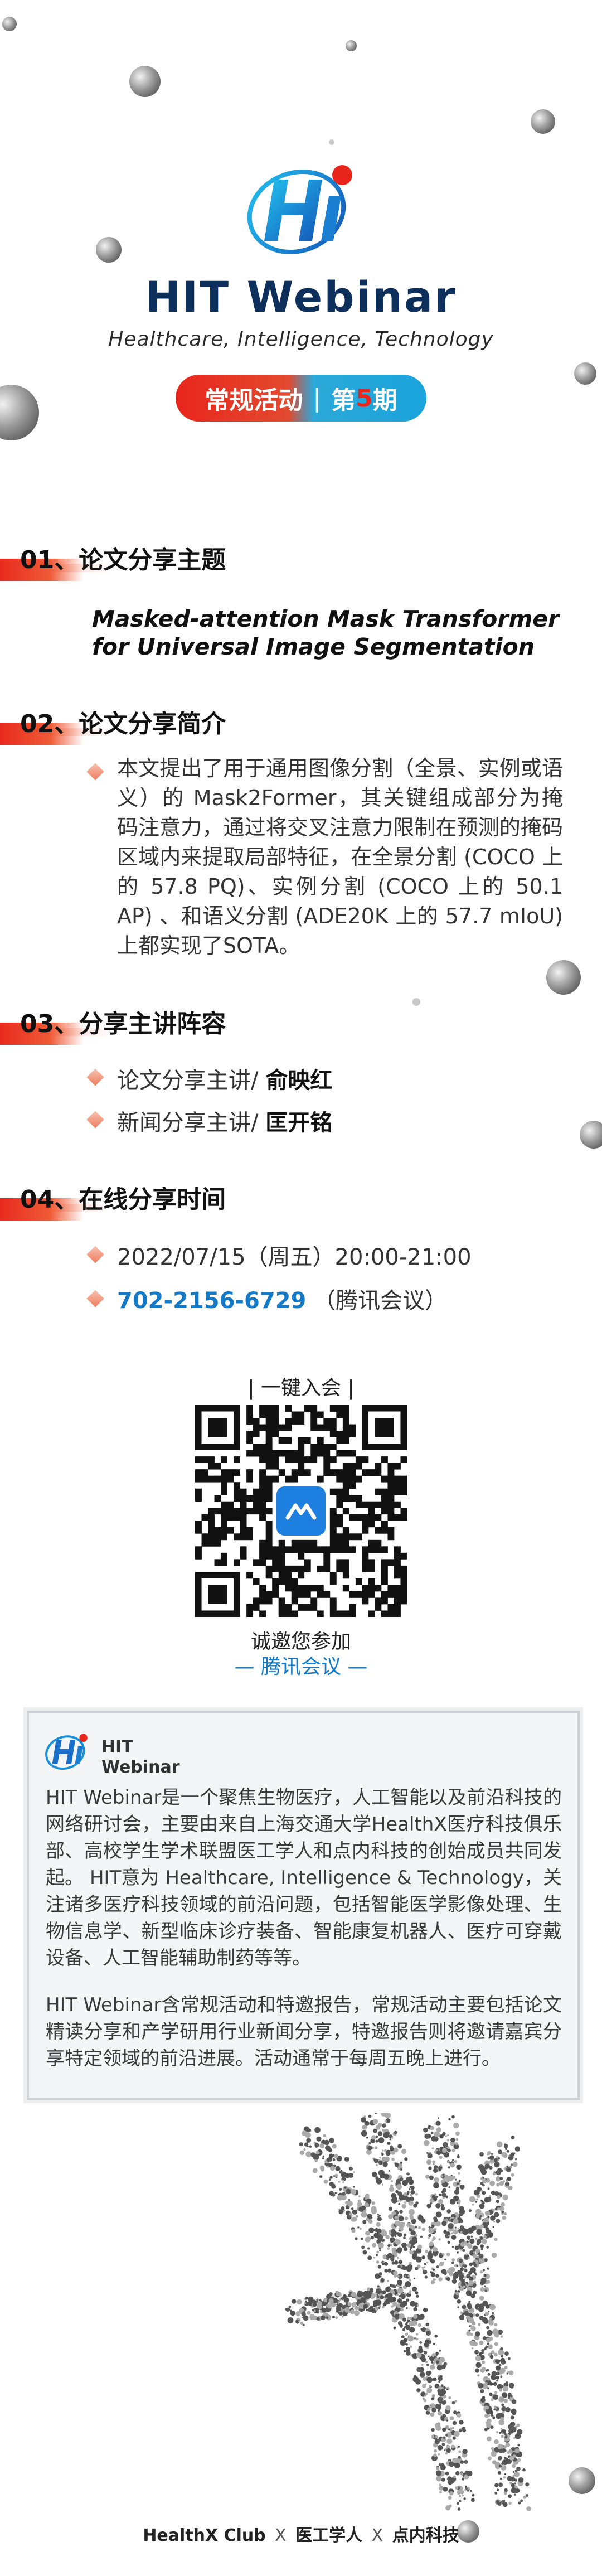 The width and height of the screenshot is (602, 2576). Describe the element at coordinates (301, 297) in the screenshot. I see `brand-title: HIT Webinar` at that location.